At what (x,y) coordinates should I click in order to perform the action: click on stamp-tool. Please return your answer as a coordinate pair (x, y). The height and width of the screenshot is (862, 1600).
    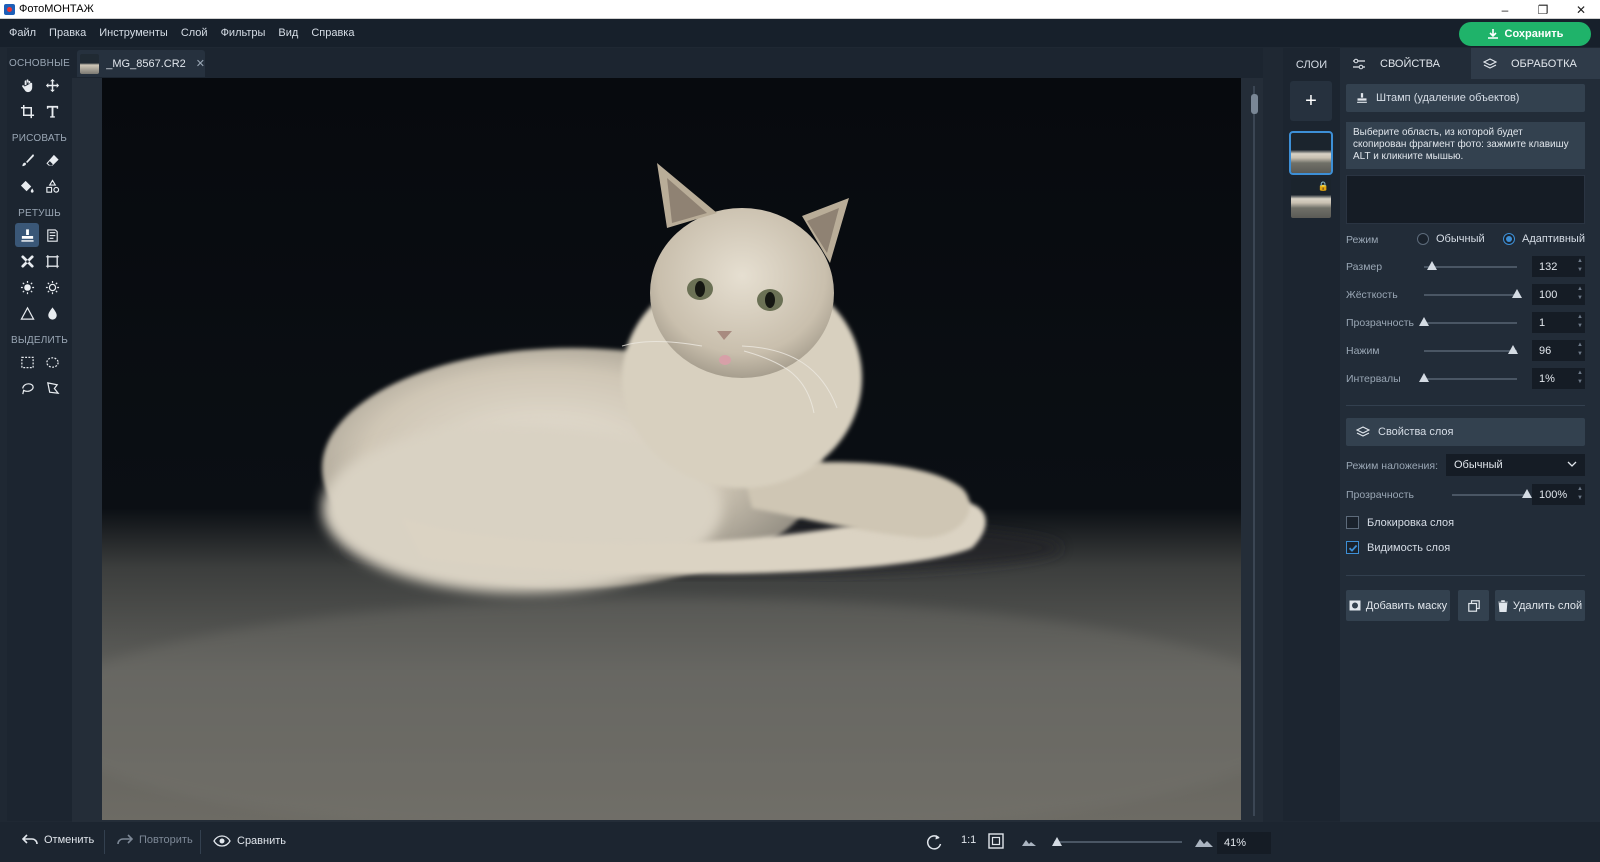
    Looking at the image, I should click on (27, 235).